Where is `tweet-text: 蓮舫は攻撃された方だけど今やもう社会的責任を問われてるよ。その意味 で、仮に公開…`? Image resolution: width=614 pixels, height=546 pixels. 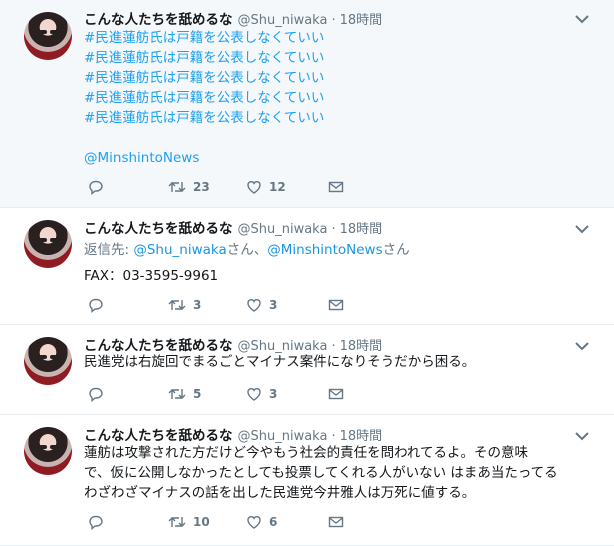
tweet-text: 蓮舫は攻撃された方だけど今やもう社会的責任を問われてるよ。その意味 で、仮に公開… is located at coordinates (321, 473).